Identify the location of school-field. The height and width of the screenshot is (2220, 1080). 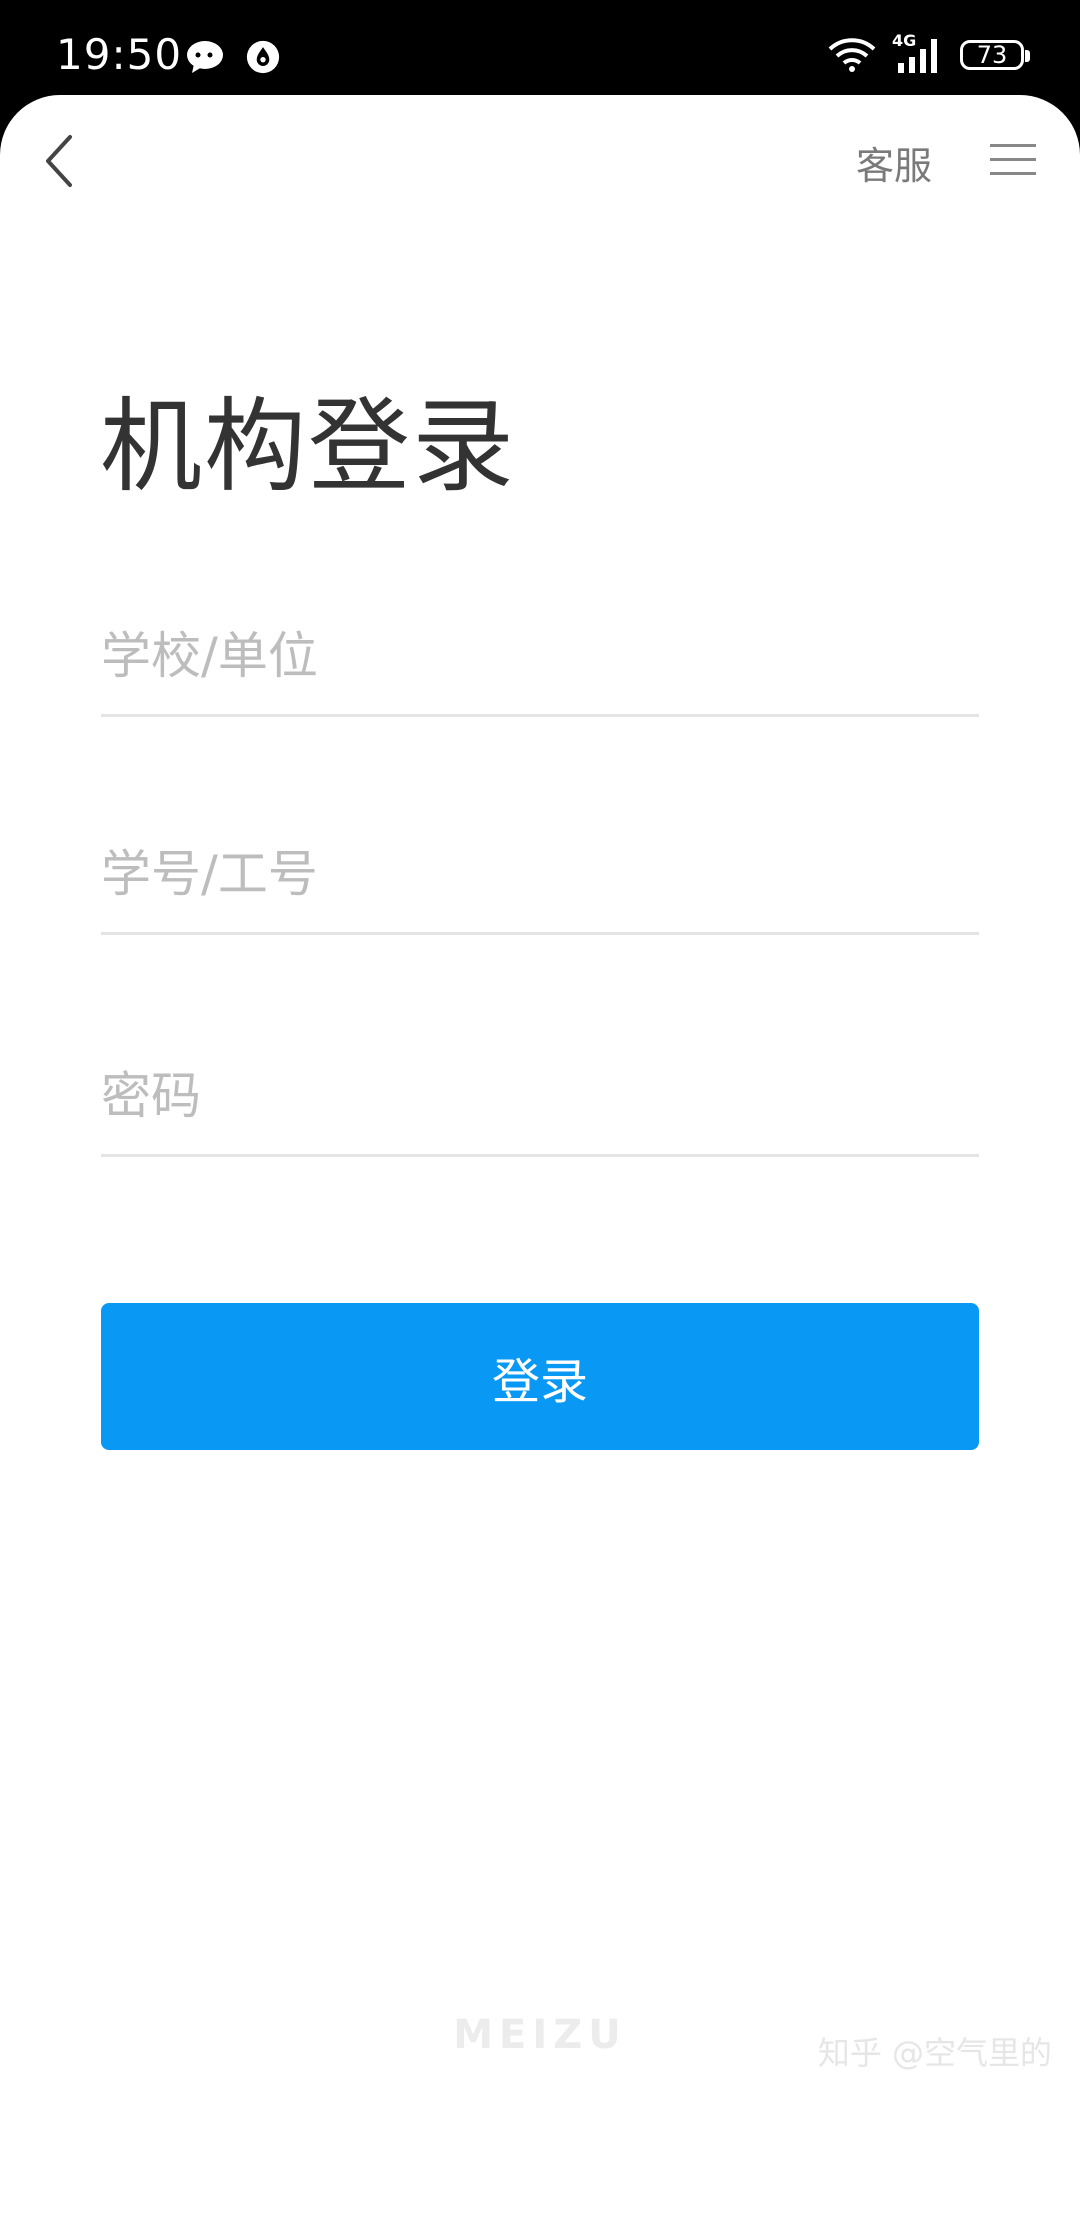
(540, 657).